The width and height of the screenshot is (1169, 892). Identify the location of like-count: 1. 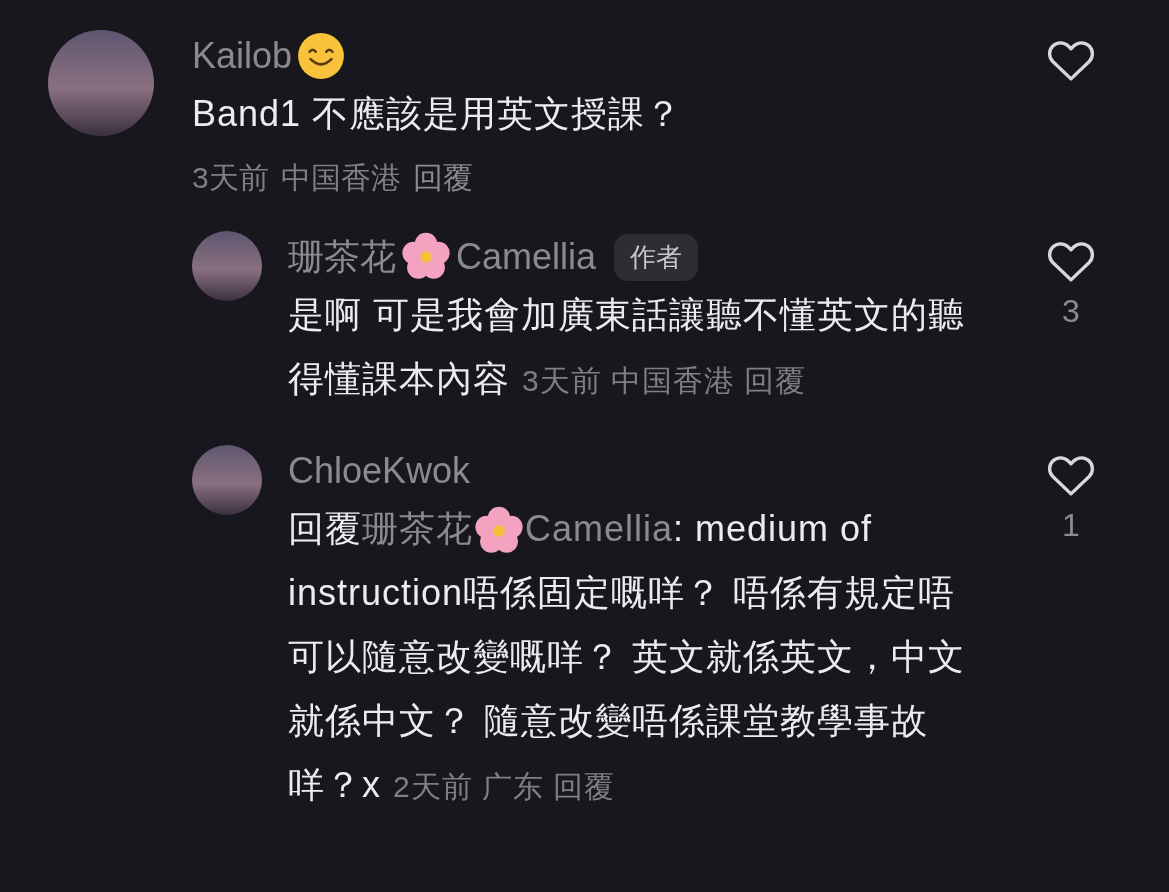
(1071, 525).